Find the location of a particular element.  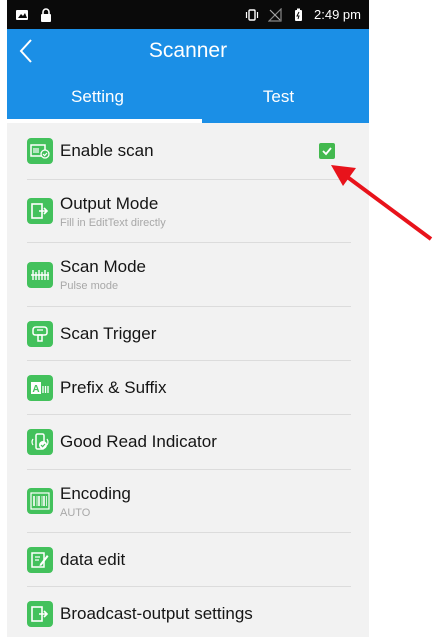

setting-subtitle: Pulse mode is located at coordinates (89, 286).